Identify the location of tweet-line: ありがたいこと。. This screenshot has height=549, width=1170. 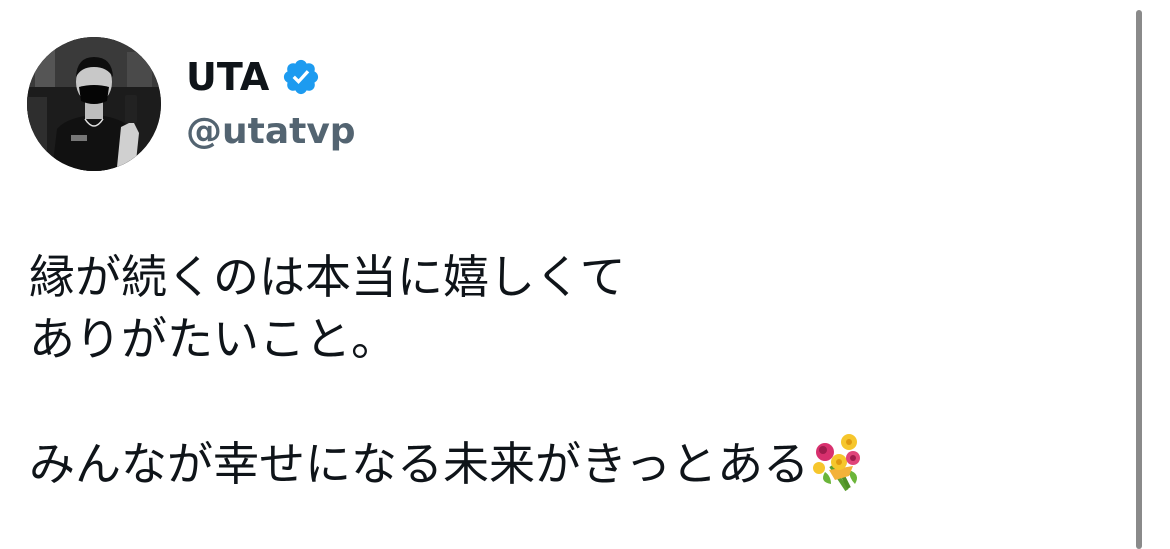
(213, 339).